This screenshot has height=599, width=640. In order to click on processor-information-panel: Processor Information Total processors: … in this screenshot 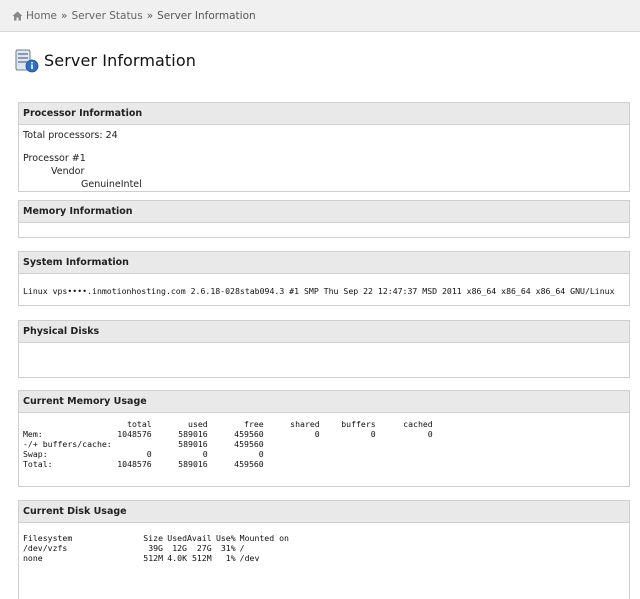, I will do `click(324, 147)`.